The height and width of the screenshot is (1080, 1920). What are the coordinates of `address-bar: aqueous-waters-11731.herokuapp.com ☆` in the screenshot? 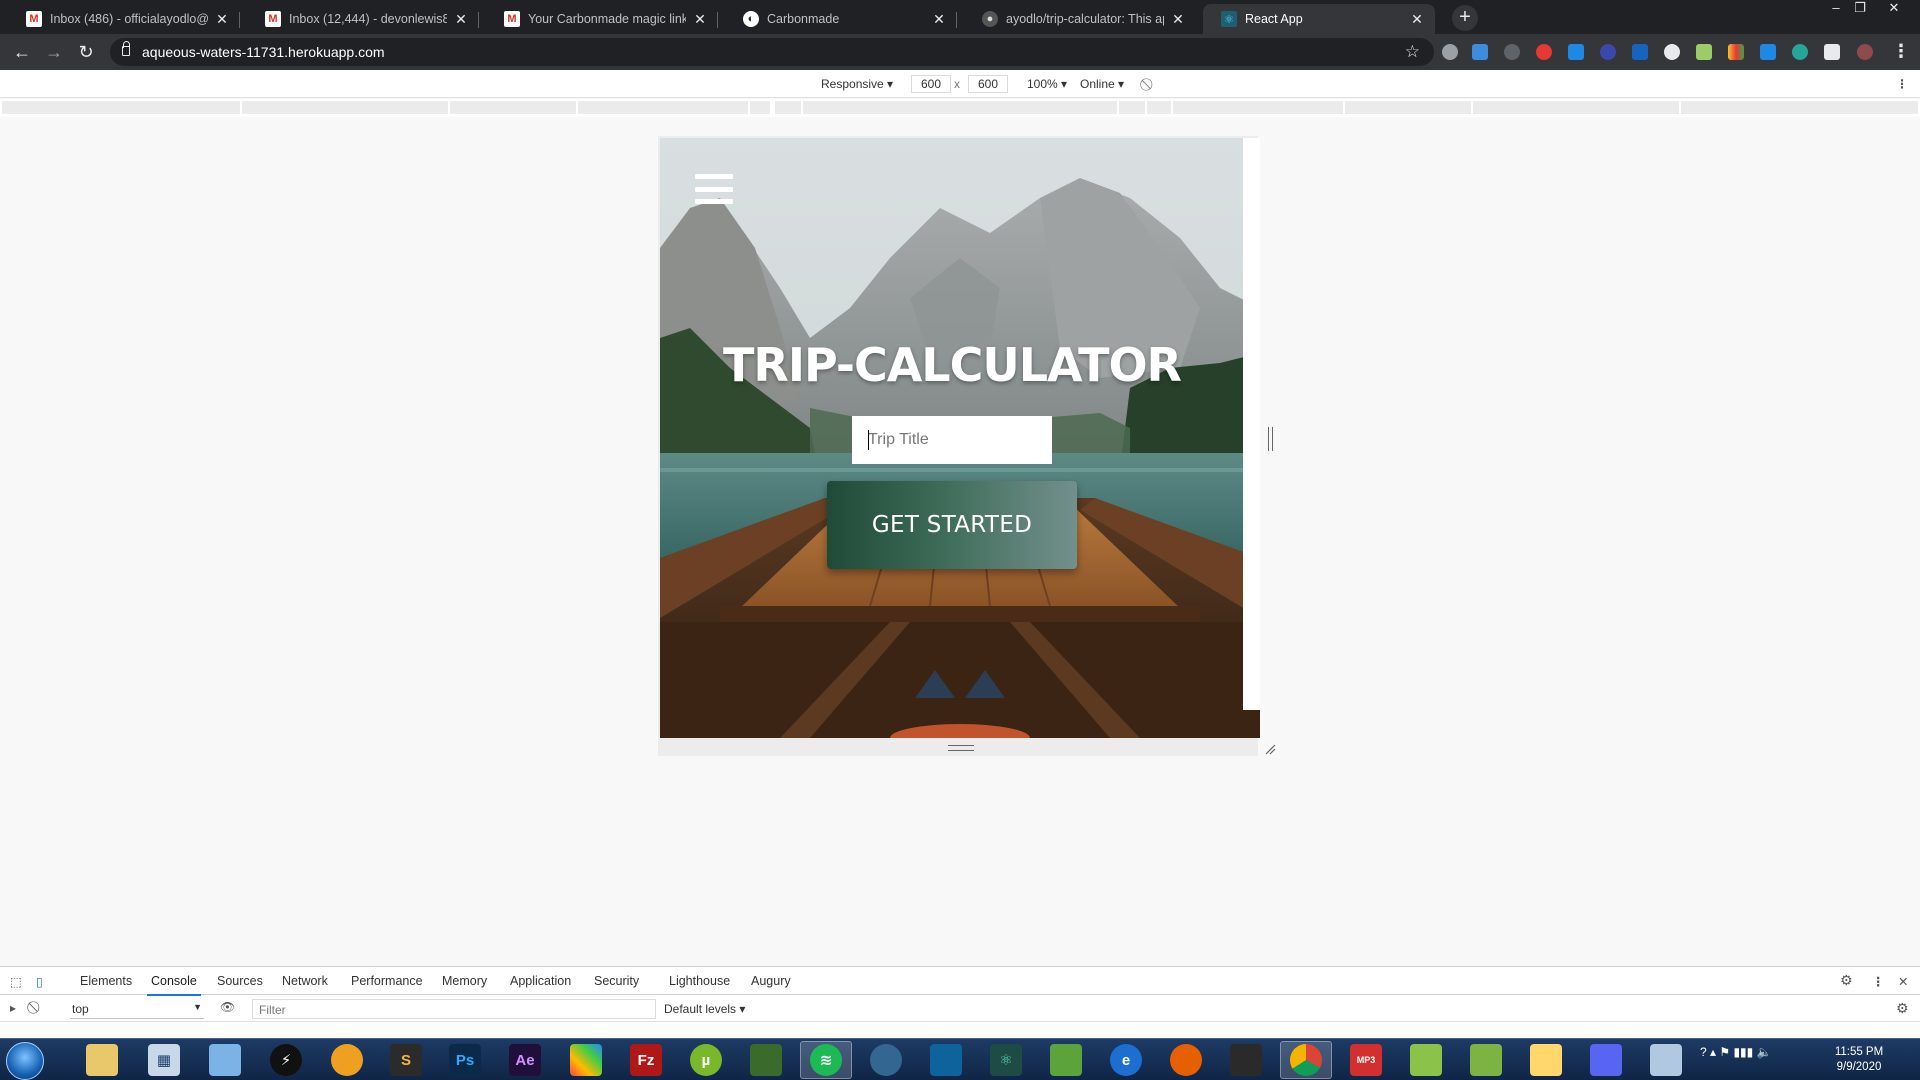 It's located at (772, 52).